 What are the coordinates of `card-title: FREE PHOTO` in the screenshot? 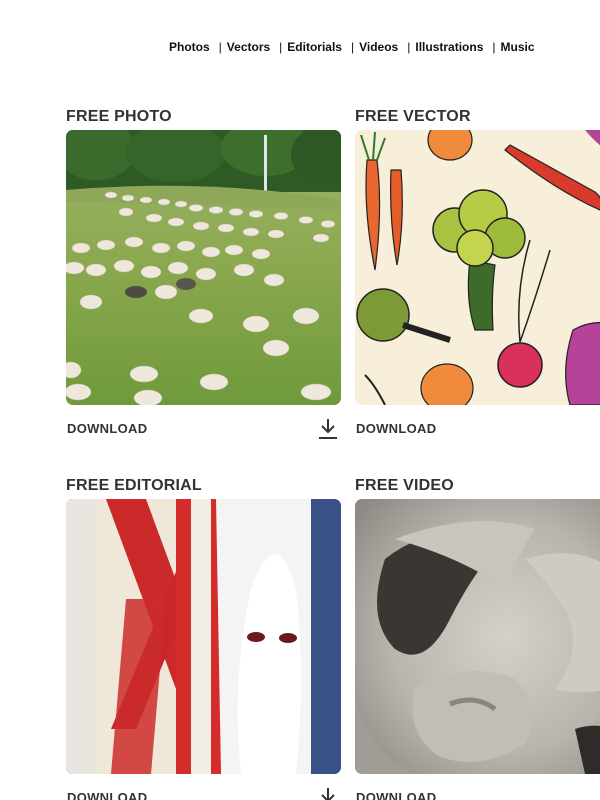 It's located at (119, 116).